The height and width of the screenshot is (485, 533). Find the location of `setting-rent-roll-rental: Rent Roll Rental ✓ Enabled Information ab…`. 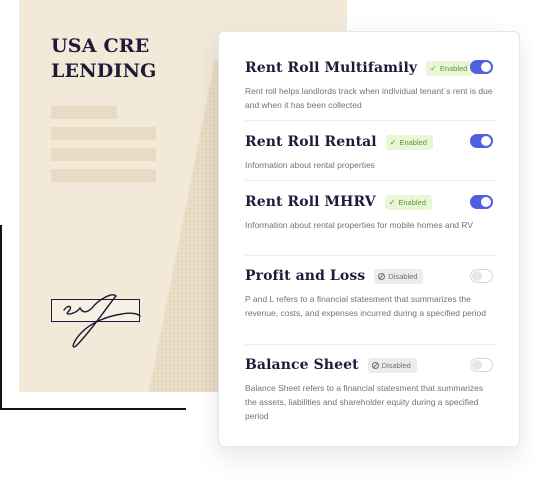

setting-rent-roll-rental: Rent Roll Rental ✓ Enabled Information ab… is located at coordinates (370, 152).